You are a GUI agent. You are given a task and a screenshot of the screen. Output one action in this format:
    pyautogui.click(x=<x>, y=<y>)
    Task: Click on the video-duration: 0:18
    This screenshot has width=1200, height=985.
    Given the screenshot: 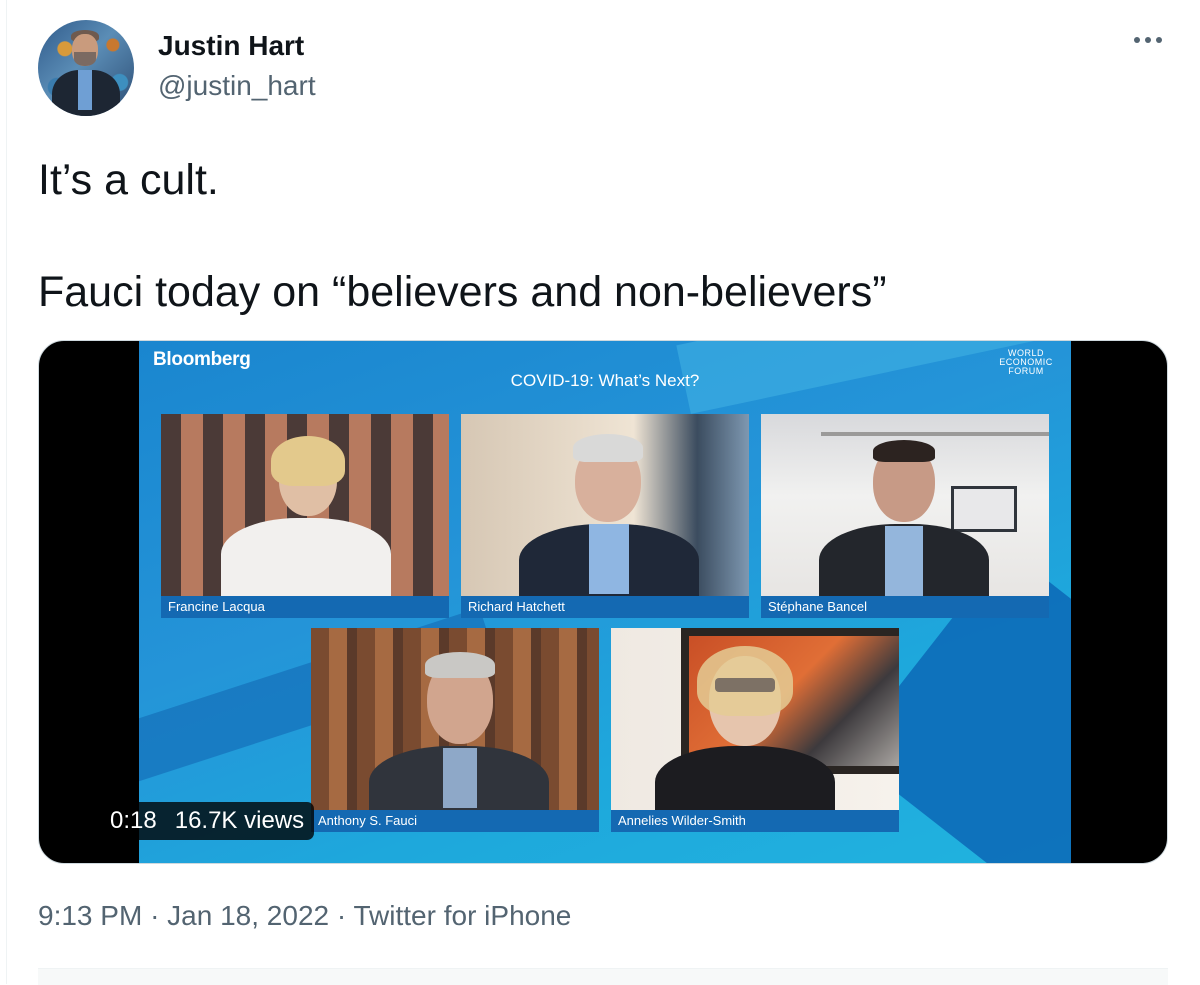 What is the action you would take?
    pyautogui.click(x=133, y=820)
    